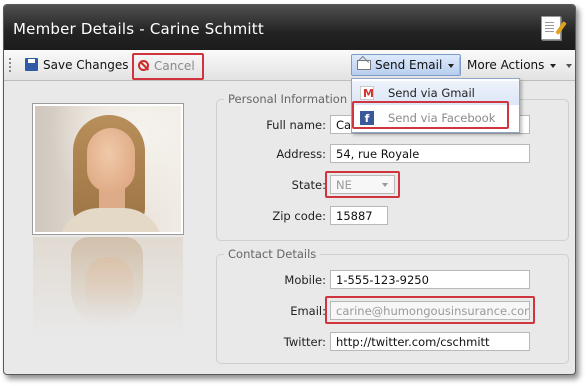  I want to click on toolbar-grip-icon, so click(10, 65).